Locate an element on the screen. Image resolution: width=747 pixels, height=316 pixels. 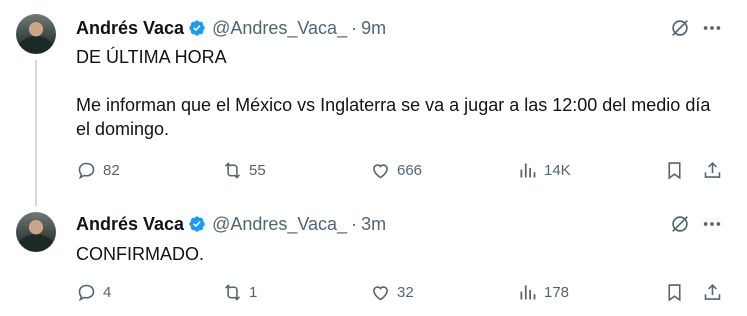
tweet-header: Andrés Vaca @Andres_Vaca_ · 9m is located at coordinates (231, 28).